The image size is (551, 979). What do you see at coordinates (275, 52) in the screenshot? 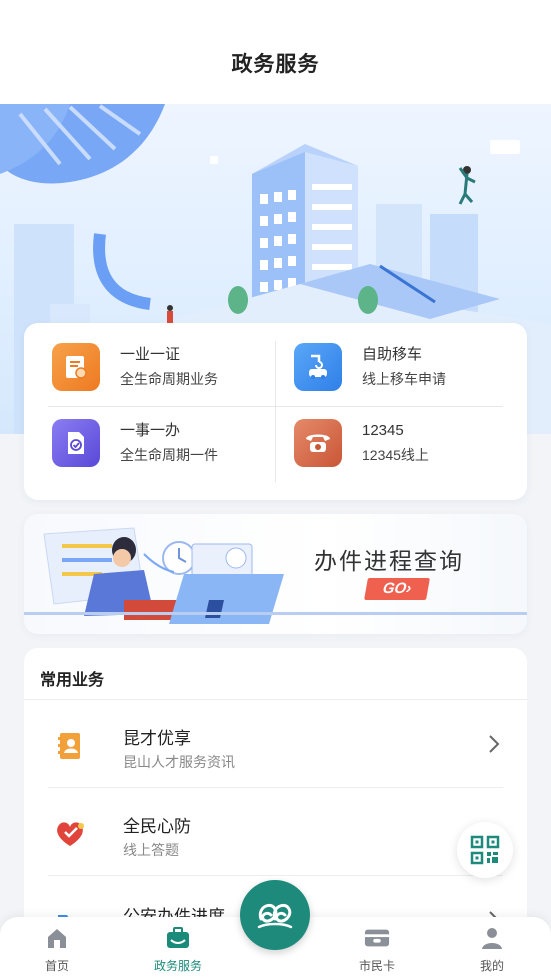
I see `top-bar: 政务服务` at bounding box center [275, 52].